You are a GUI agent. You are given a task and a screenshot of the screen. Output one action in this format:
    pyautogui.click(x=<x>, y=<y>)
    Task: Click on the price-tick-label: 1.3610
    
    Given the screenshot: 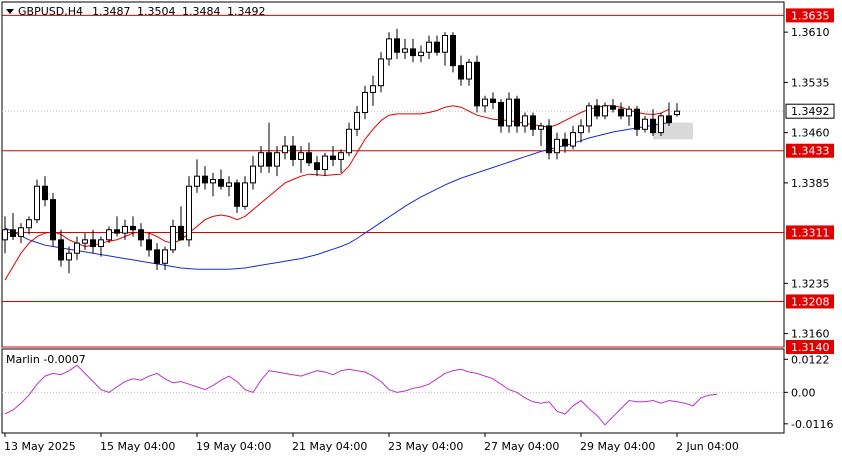 What is the action you would take?
    pyautogui.click(x=810, y=32)
    